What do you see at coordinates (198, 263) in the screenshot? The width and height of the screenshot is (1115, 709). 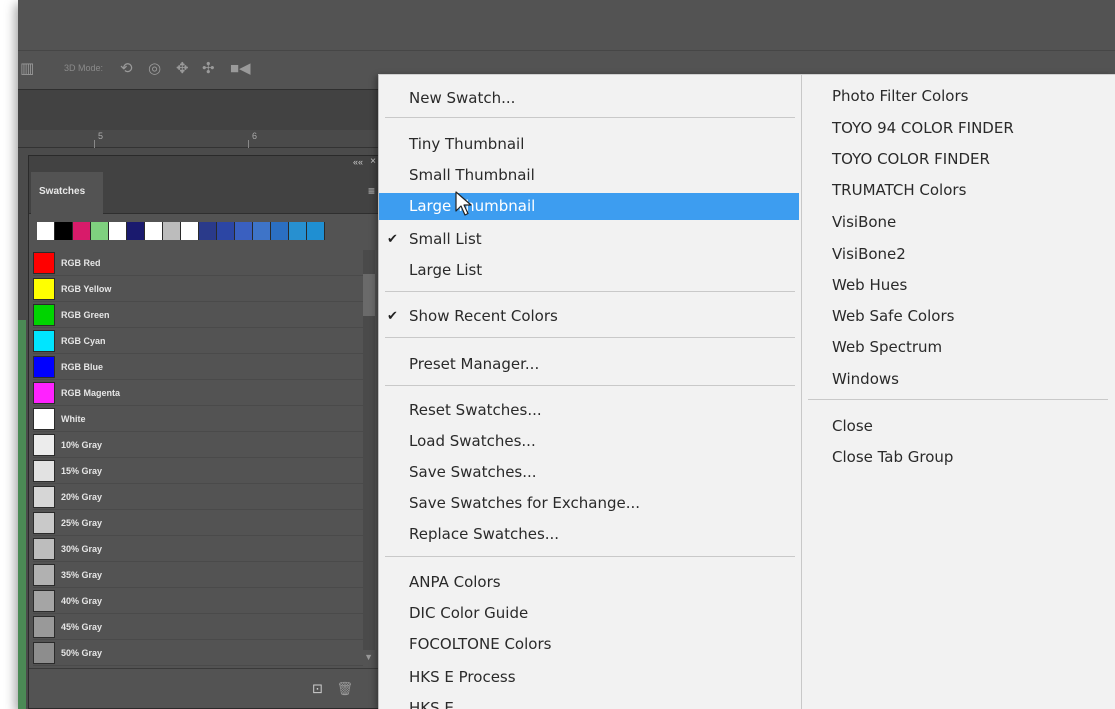 I see `swatch-row: RGB Red` at bounding box center [198, 263].